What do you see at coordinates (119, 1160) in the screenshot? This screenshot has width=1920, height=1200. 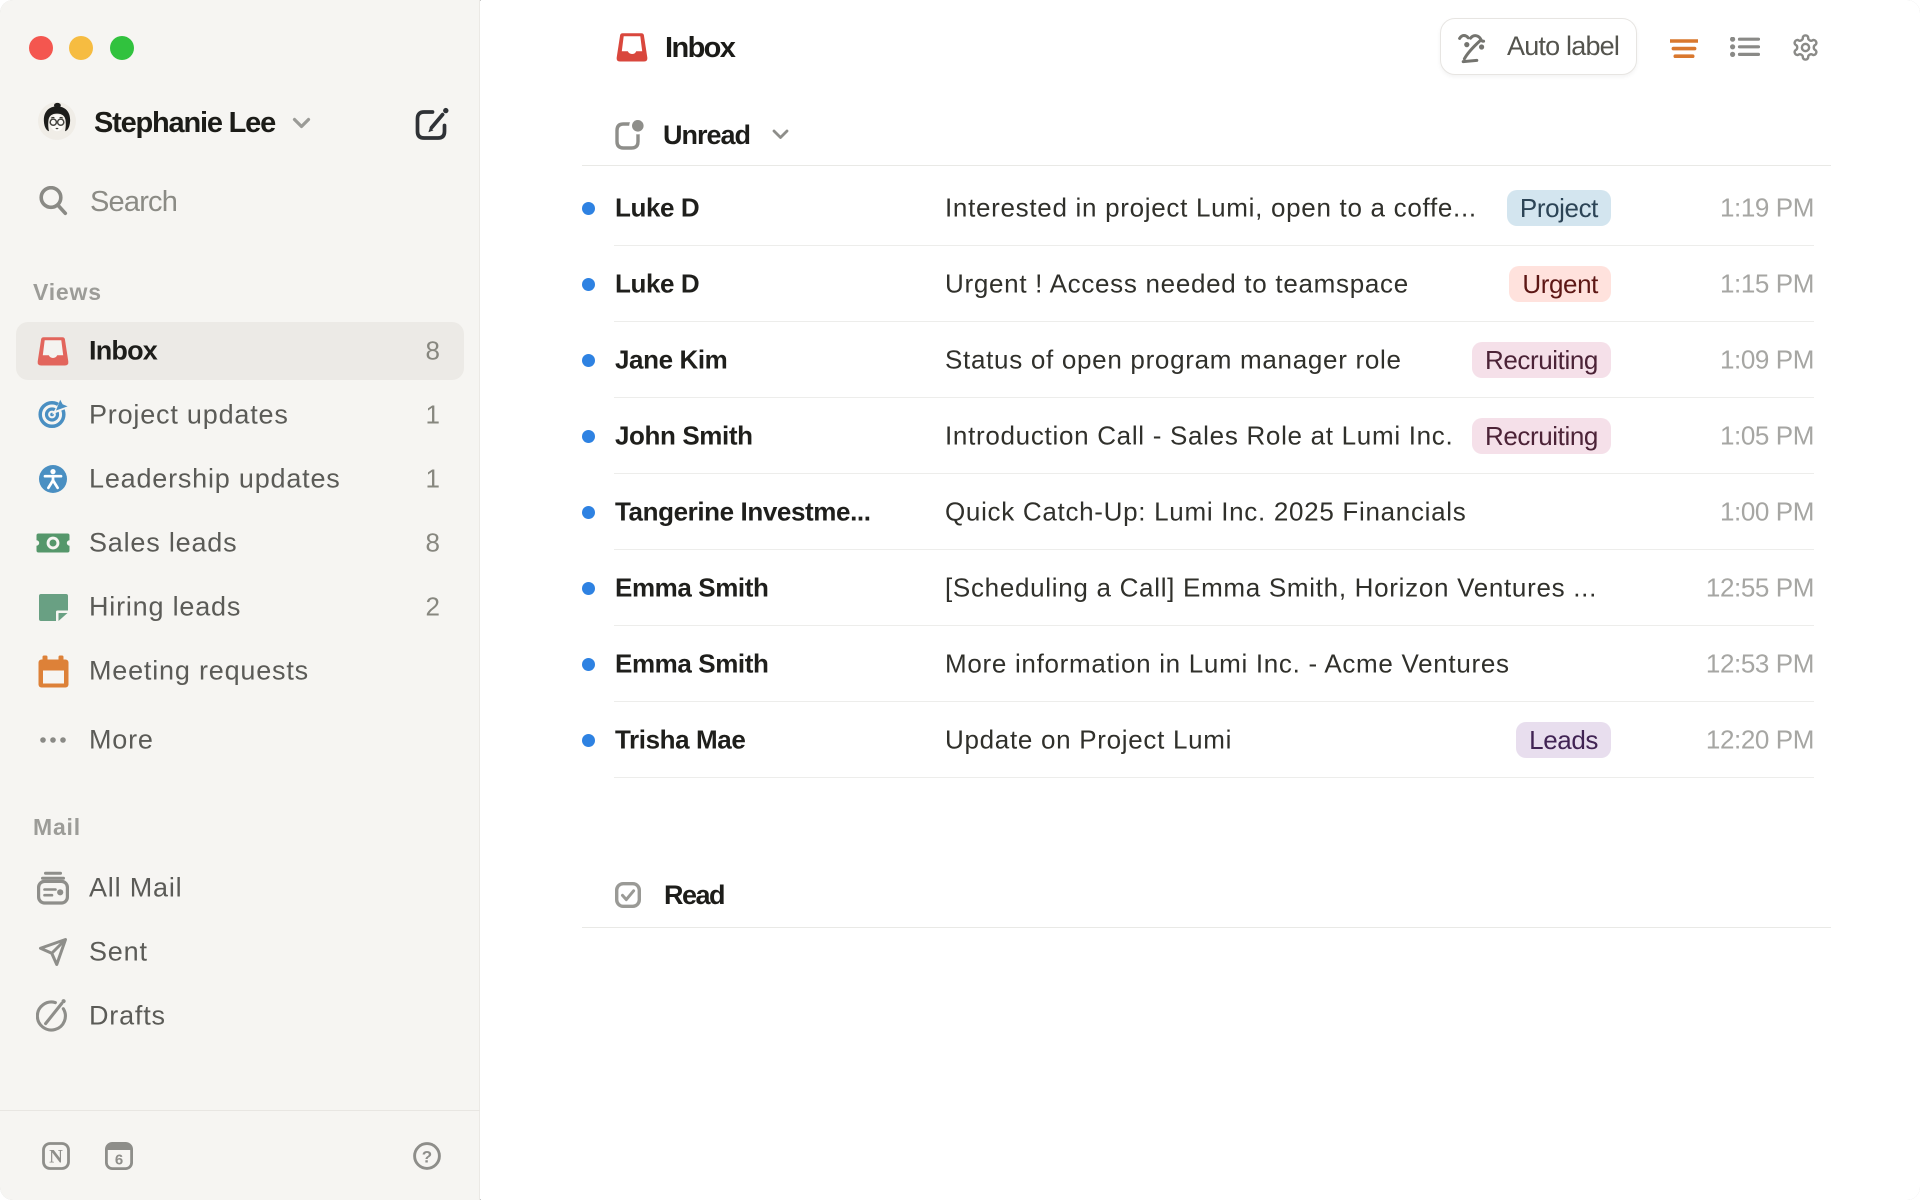 I see `svg-text: 6` at bounding box center [119, 1160].